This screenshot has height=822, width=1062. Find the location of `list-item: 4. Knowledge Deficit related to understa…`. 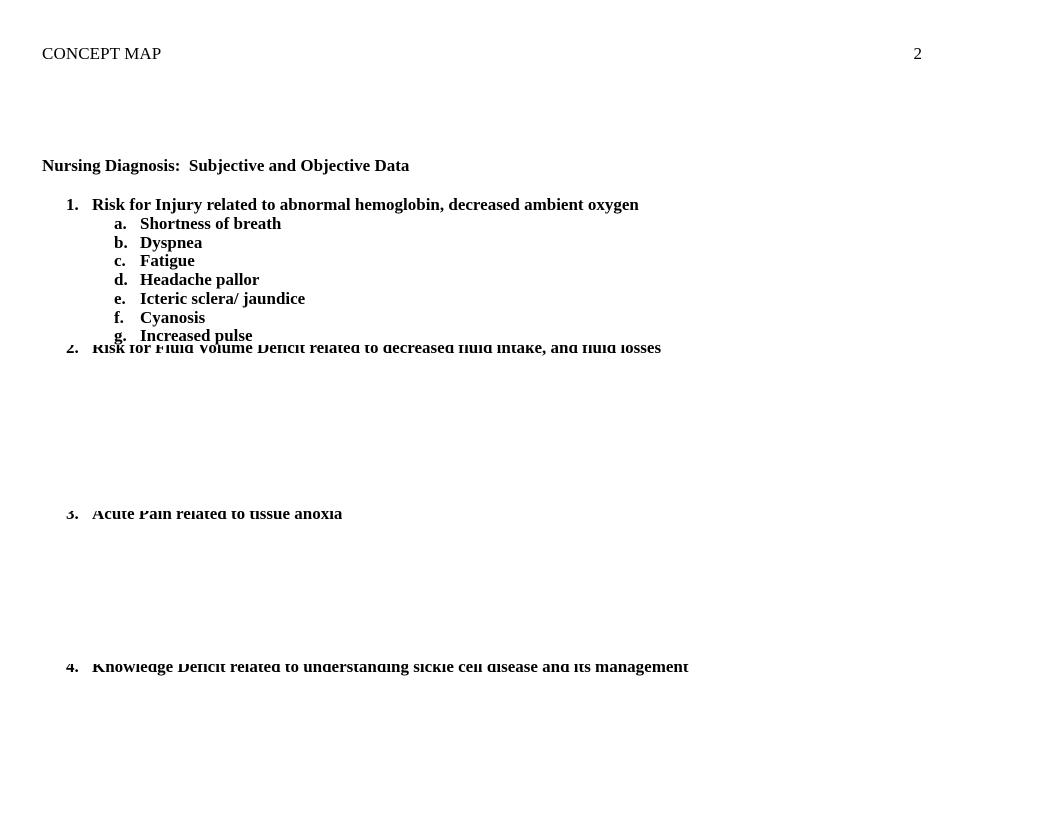

list-item: 4. Knowledge Deficit related to understa… is located at coordinates (377, 671).